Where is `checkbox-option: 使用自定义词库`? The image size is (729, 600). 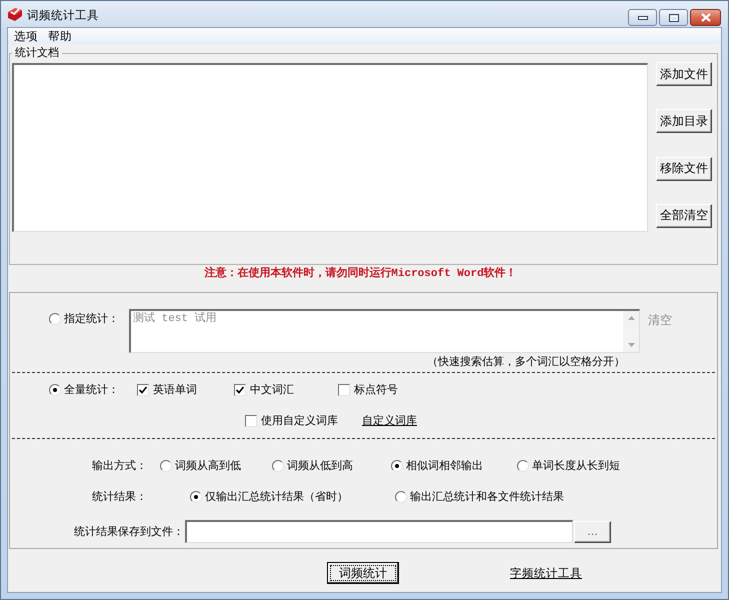
checkbox-option: 使用自定义词库 is located at coordinates (291, 421).